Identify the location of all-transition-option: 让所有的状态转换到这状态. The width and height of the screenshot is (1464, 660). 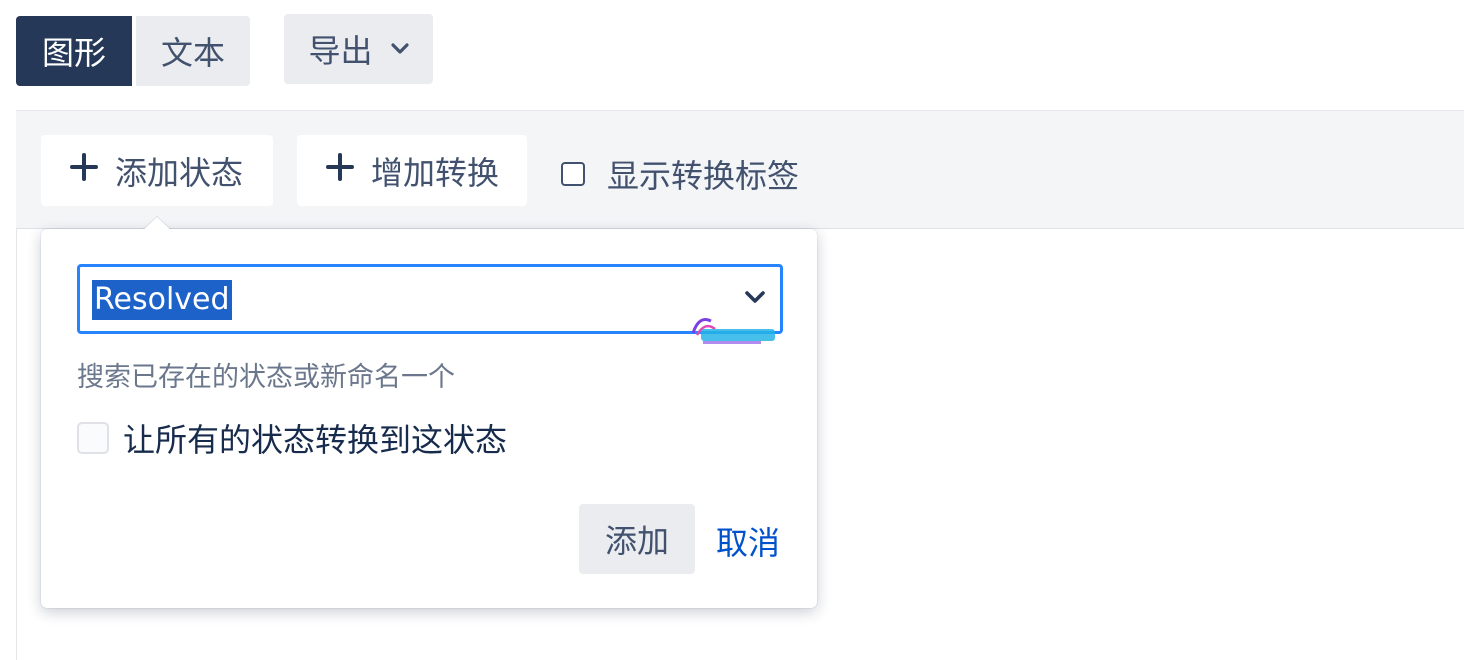
(292, 438).